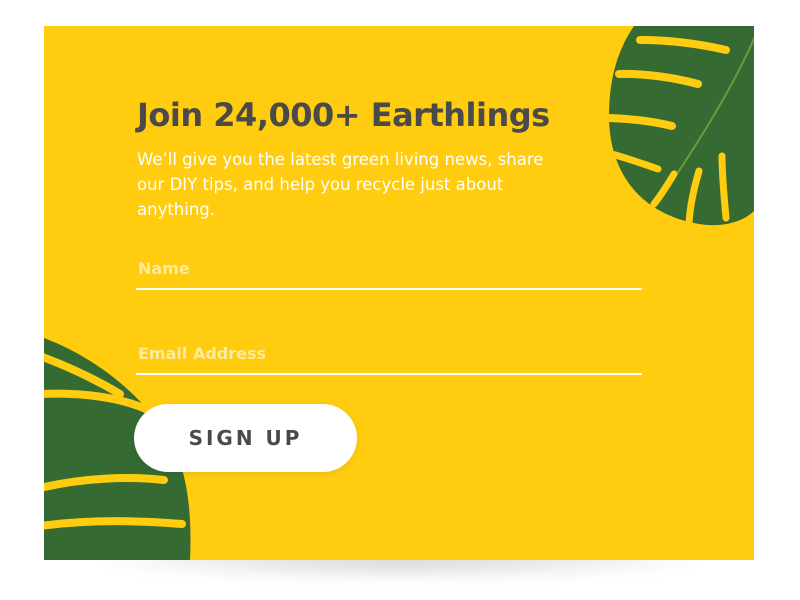  What do you see at coordinates (245, 438) in the screenshot?
I see `sign-up-button: SIGN UP` at bounding box center [245, 438].